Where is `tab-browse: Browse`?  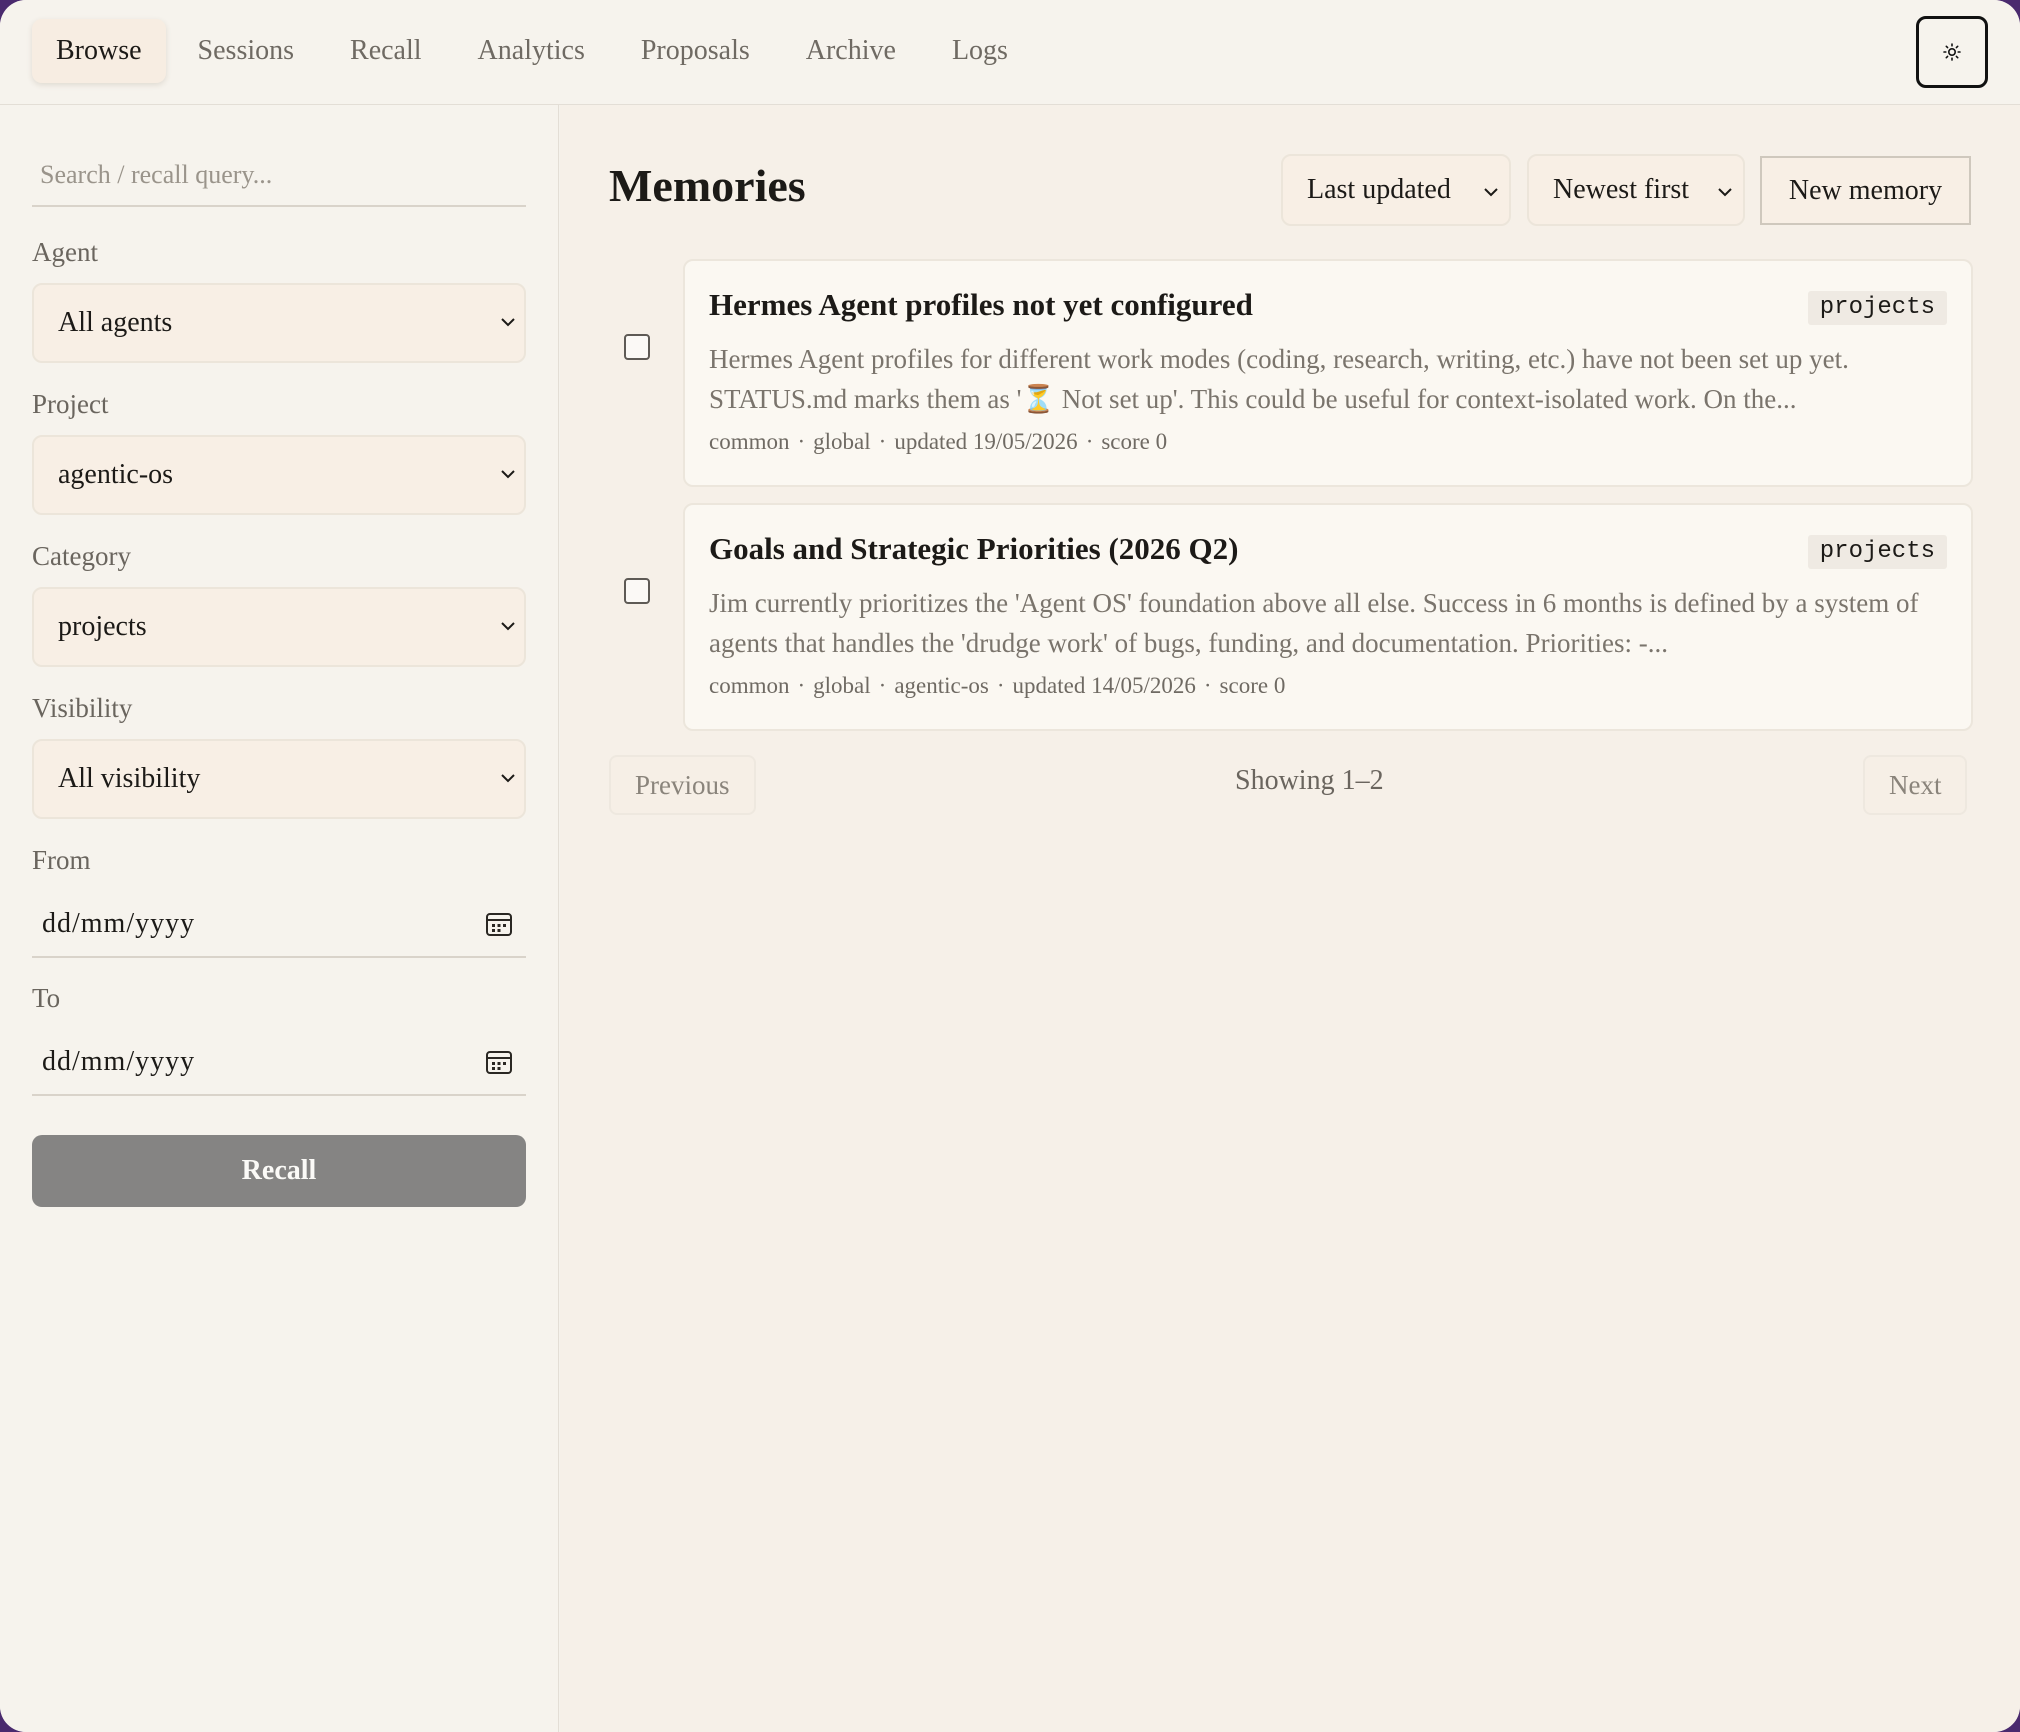
tab-browse: Browse is located at coordinates (99, 51).